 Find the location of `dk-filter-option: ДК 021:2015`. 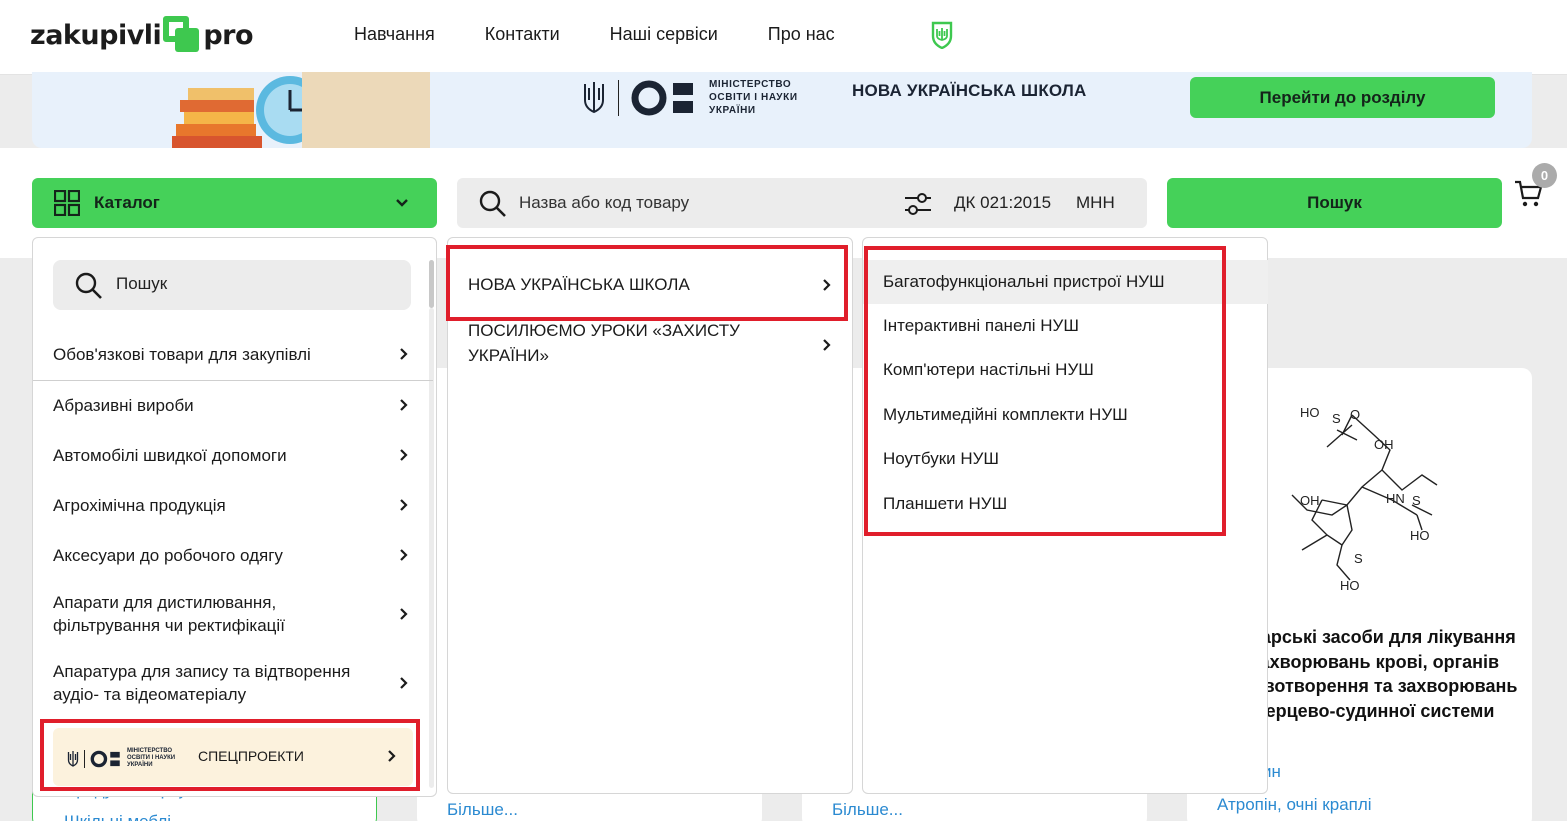

dk-filter-option: ДК 021:2015 is located at coordinates (1002, 203).